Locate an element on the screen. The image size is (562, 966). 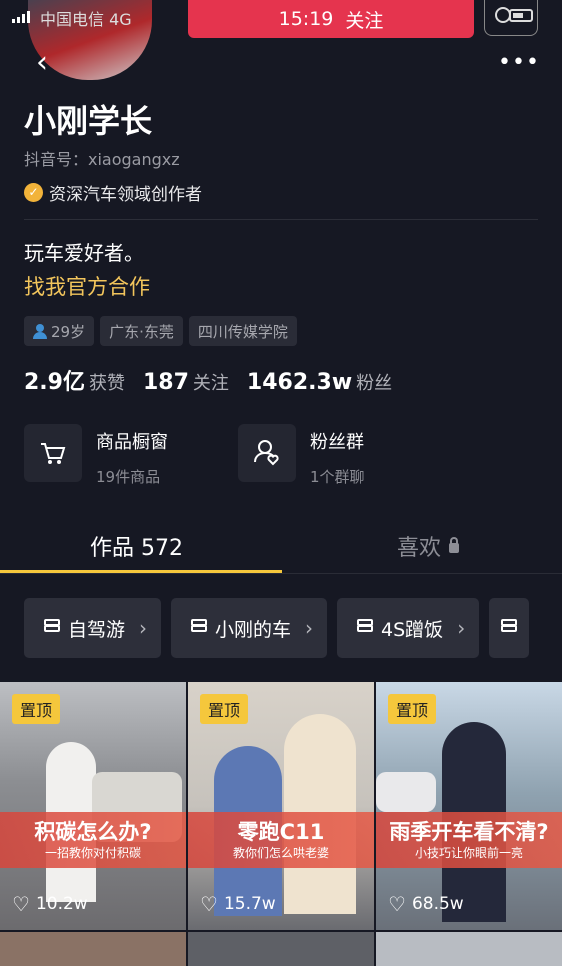
tag-location: 广东·东莞 is located at coordinates (141, 331).